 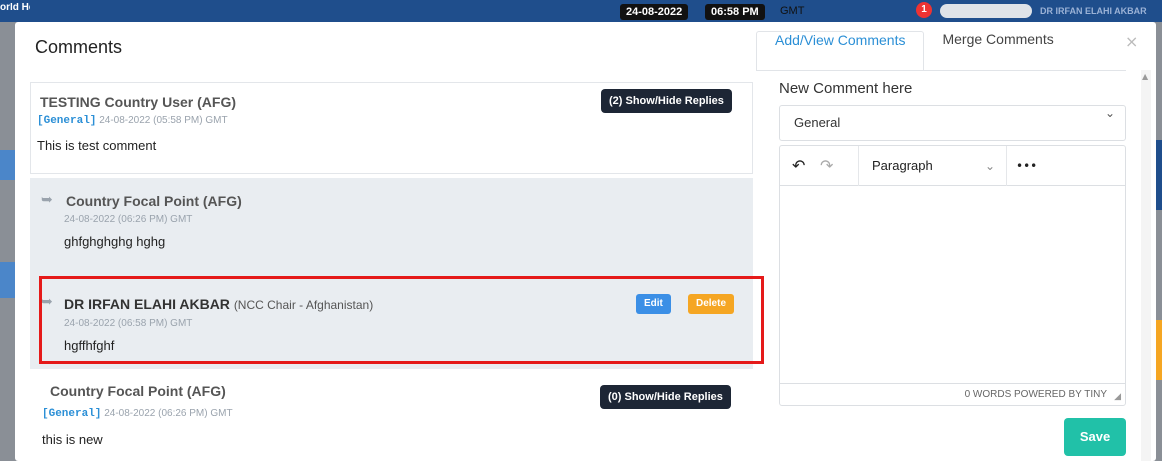 What do you see at coordinates (138, 391) in the screenshot?
I see `comment-author: Country Focal Point (AFG)` at bounding box center [138, 391].